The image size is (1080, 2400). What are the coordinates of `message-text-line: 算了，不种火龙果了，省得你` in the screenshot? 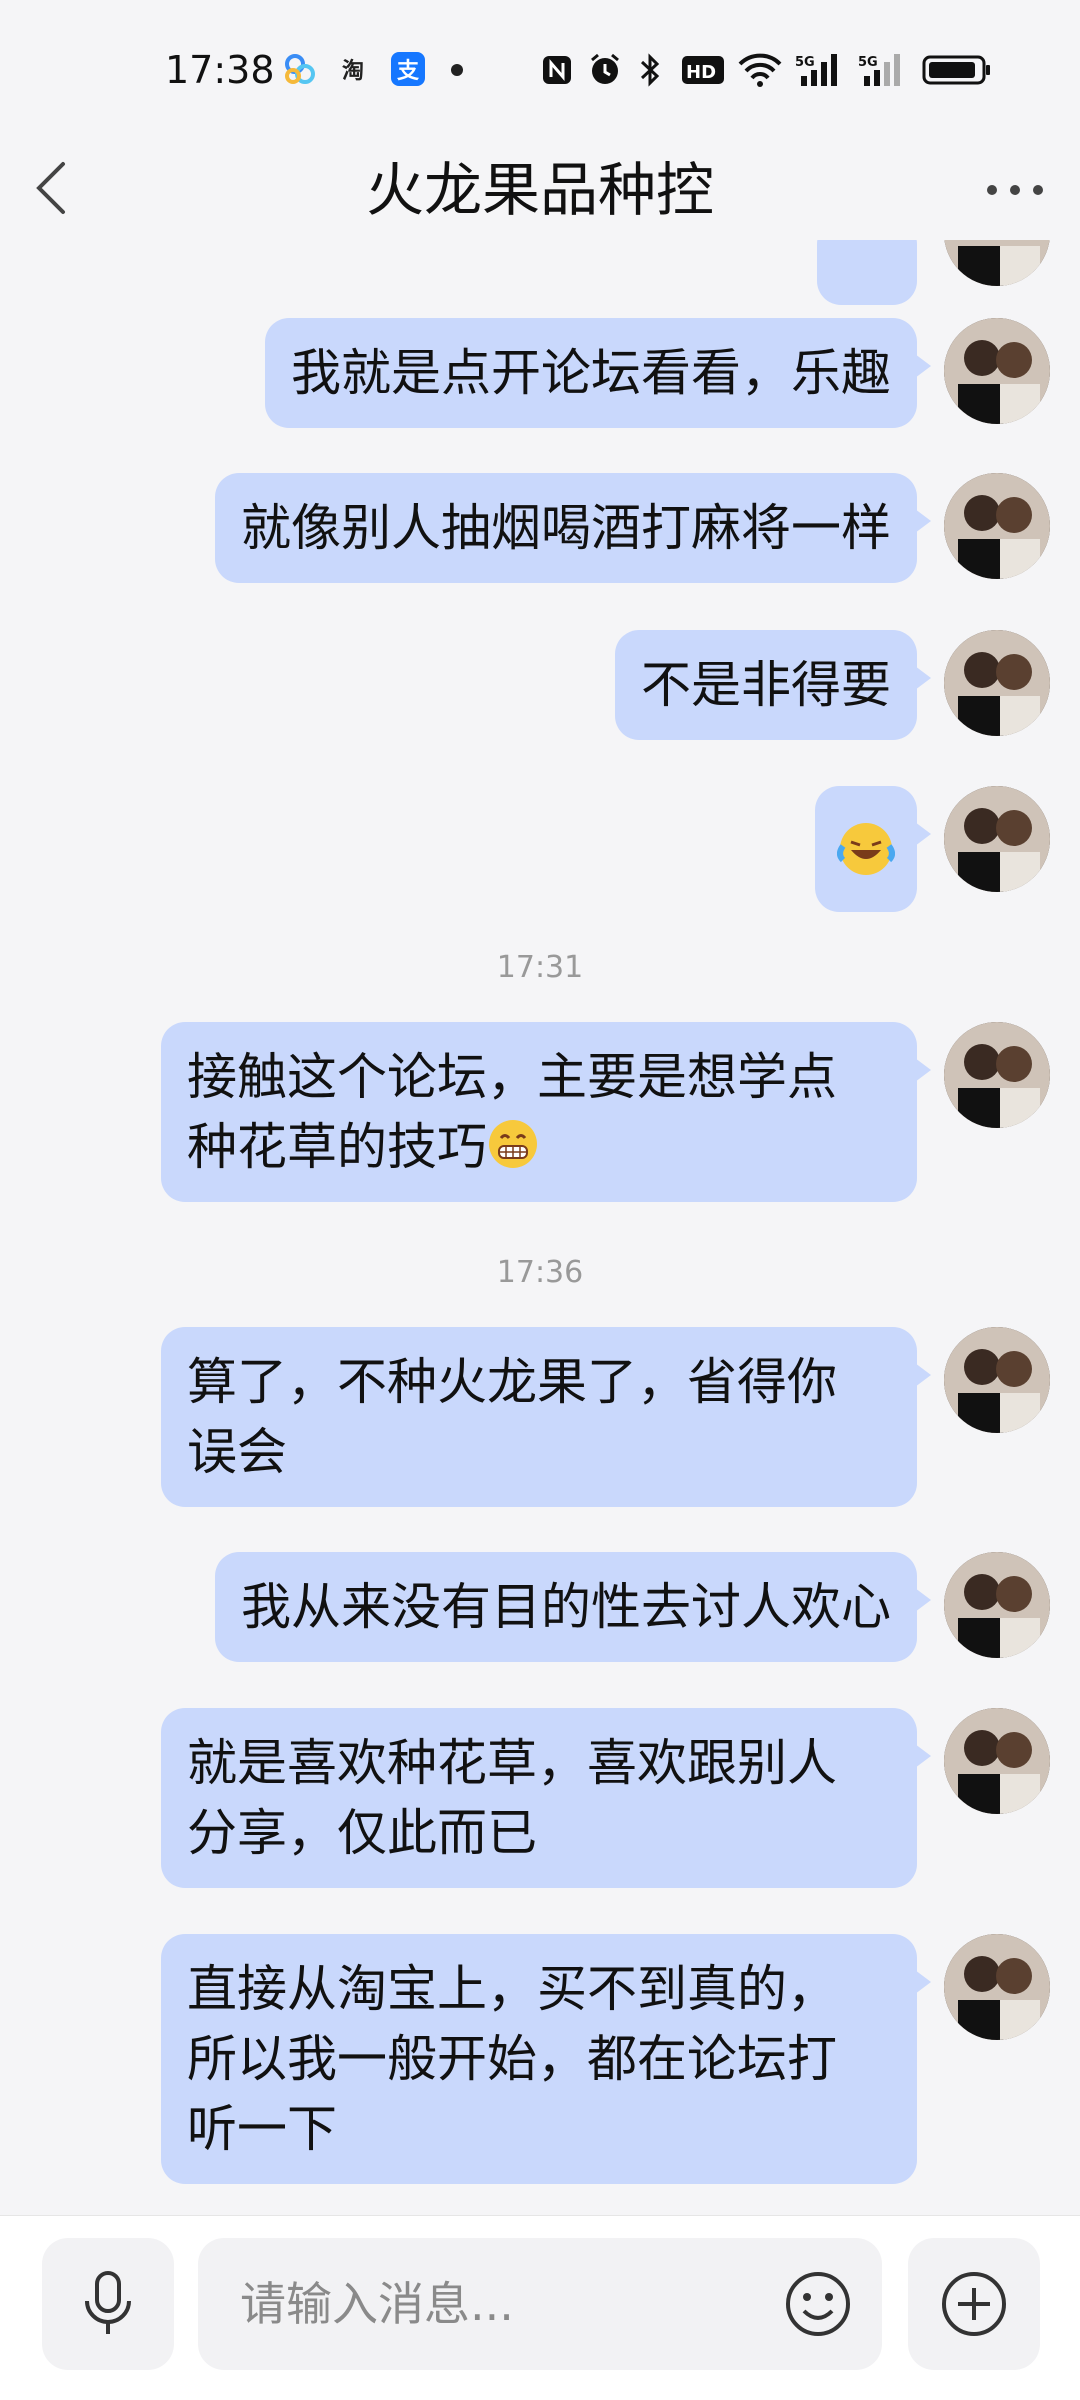 It's located at (512, 1382).